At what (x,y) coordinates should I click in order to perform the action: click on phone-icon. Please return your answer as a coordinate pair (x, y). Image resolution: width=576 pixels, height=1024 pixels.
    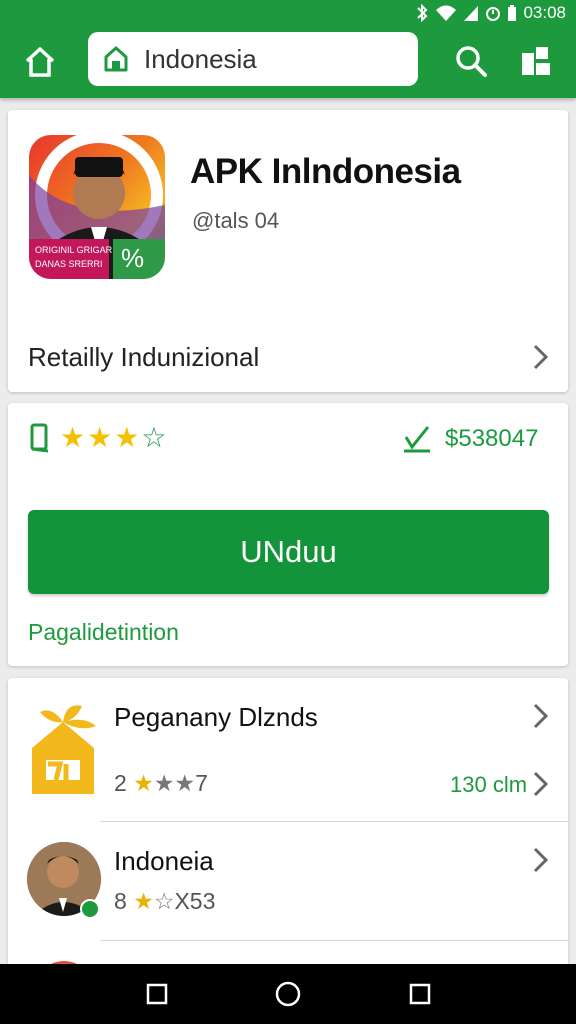
    Looking at the image, I should click on (39, 438).